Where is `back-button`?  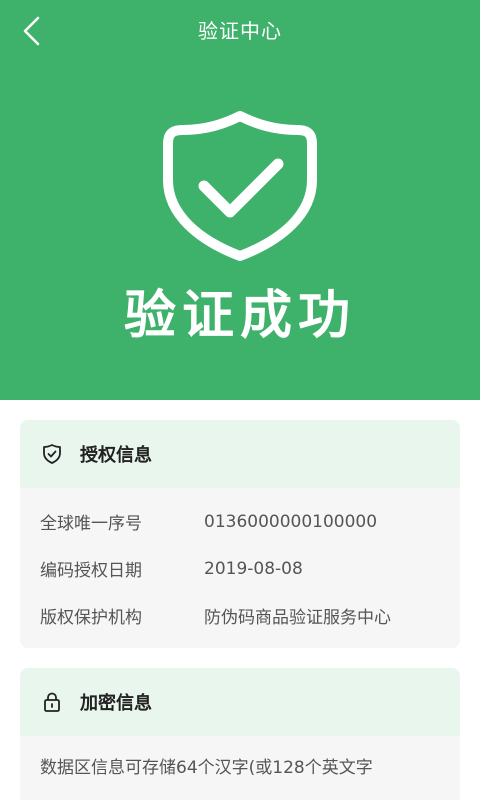 back-button is located at coordinates (31, 31).